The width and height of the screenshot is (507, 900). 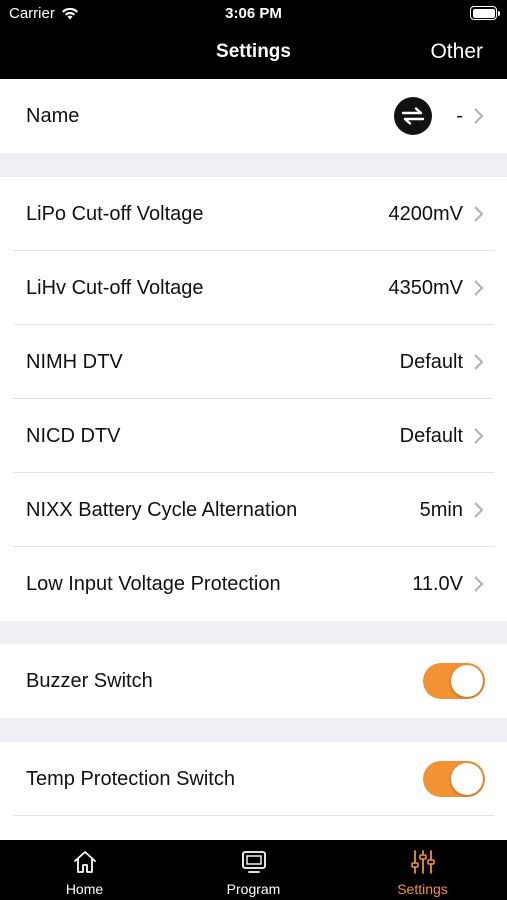 What do you see at coordinates (253, 214) in the screenshot?
I see `lipo-cutoff-row: LiPo Cut-off Voltage 4200mV` at bounding box center [253, 214].